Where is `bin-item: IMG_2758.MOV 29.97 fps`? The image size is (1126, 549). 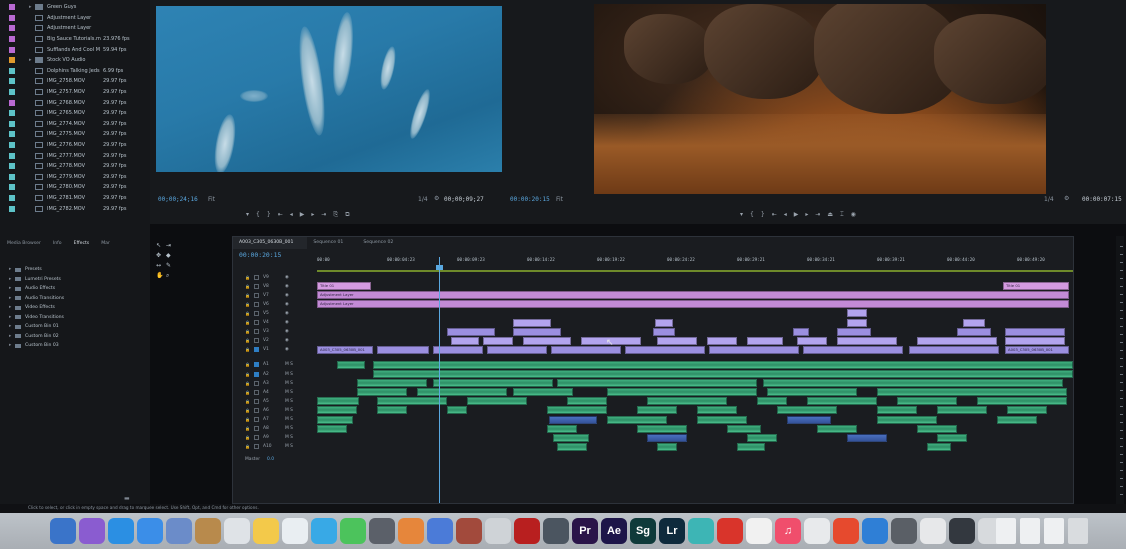 bin-item: IMG_2758.MOV 29.97 fps is located at coordinates (75, 81).